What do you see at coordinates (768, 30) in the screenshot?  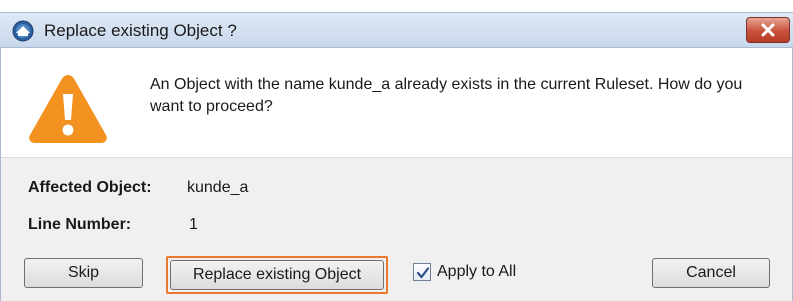 I see `close-button` at bounding box center [768, 30].